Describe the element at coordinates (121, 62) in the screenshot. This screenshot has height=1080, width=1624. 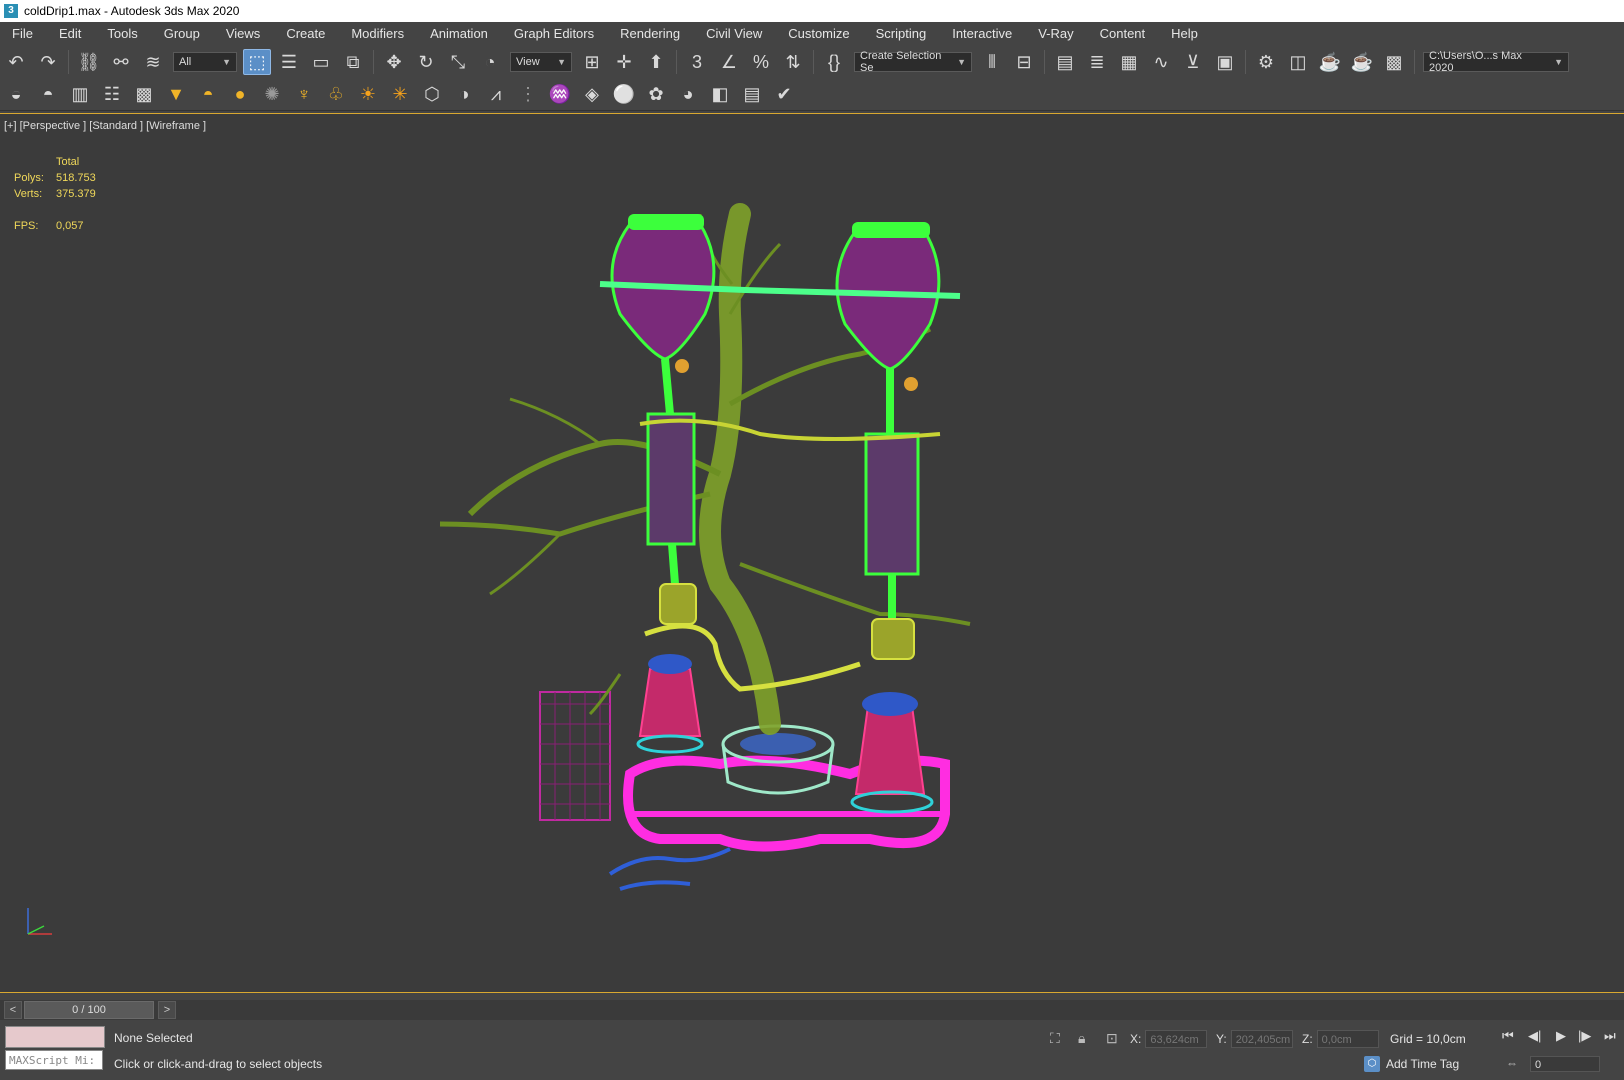
I see `unlink-icon: ⚯` at that location.